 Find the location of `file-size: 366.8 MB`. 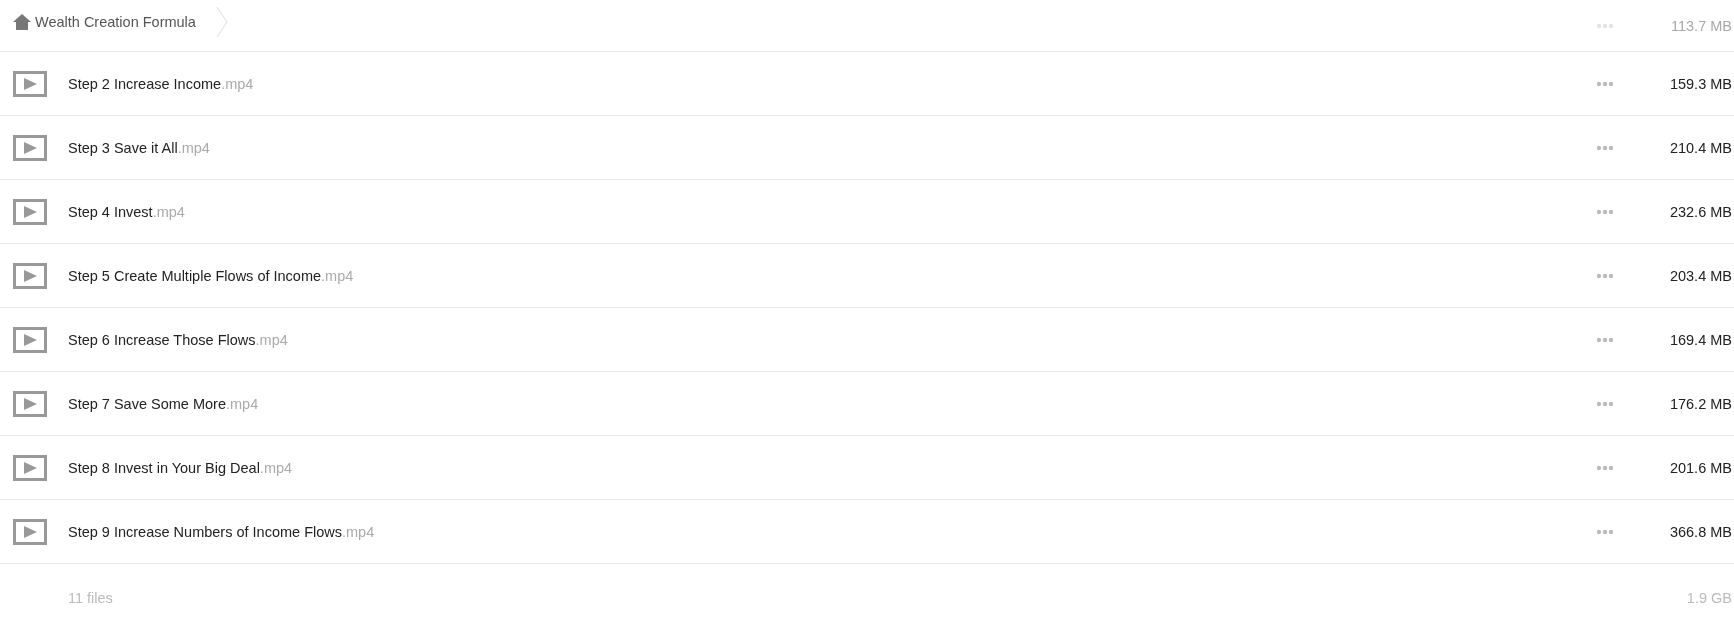

file-size: 366.8 MB is located at coordinates (1700, 531).